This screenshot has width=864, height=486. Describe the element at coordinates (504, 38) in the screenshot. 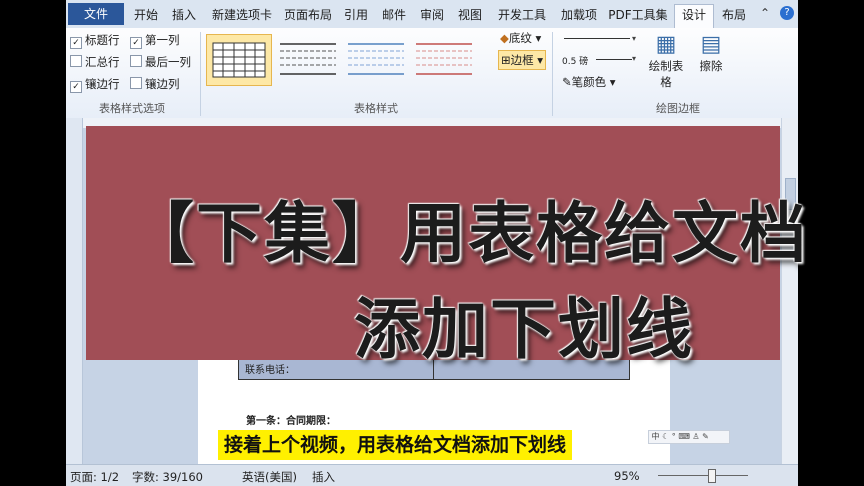

I see `shading-icon: ◆` at that location.